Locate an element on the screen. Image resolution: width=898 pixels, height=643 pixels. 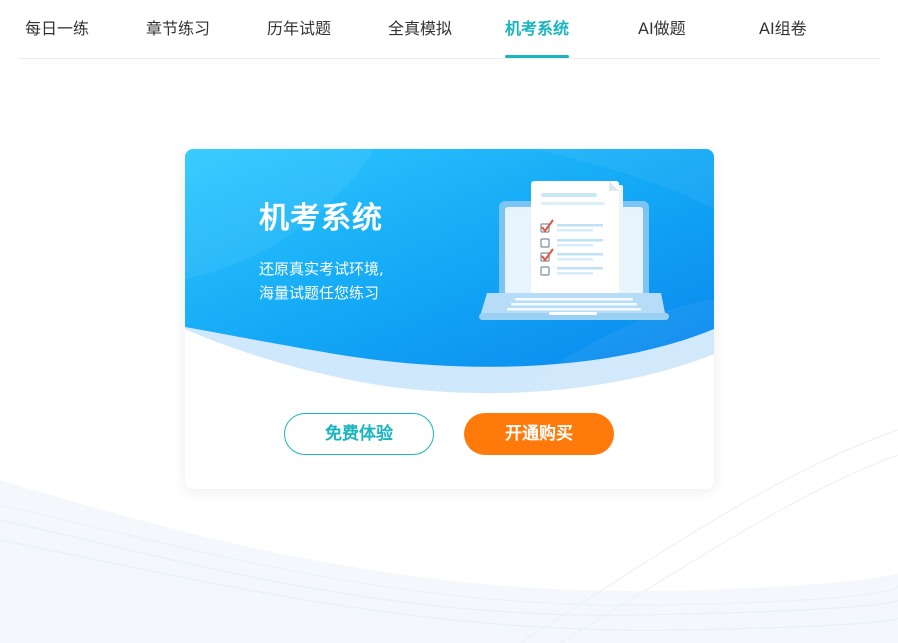
card-subtitle: 还原真实考试环境, 海量试题任您练习 is located at coordinates (321, 281).